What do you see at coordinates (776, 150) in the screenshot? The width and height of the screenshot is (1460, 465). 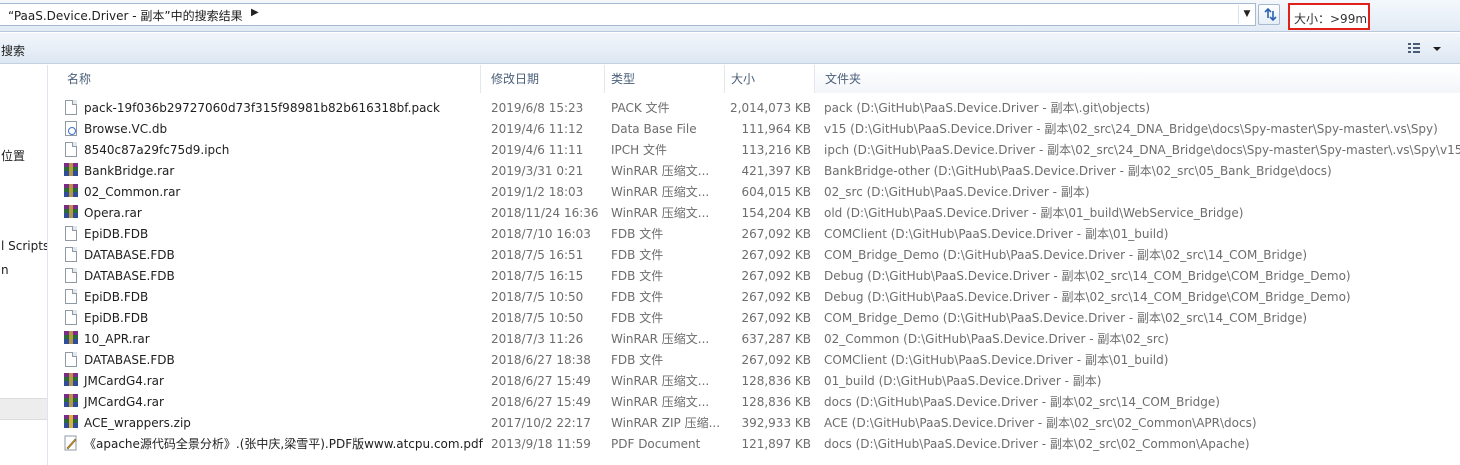 I see `file-size: 113,216 KB` at bounding box center [776, 150].